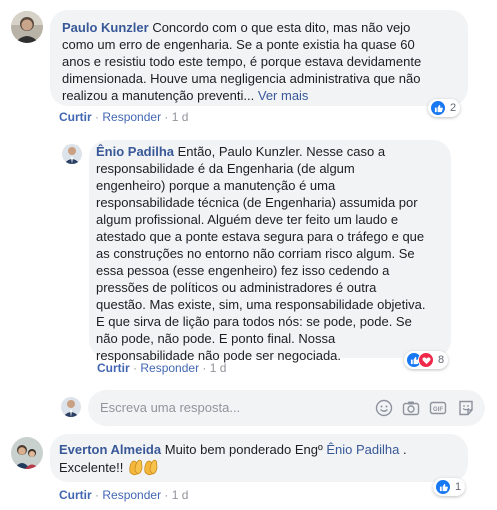 This screenshot has width=497, height=510. What do you see at coordinates (384, 409) in the screenshot?
I see `emoji-icon` at bounding box center [384, 409].